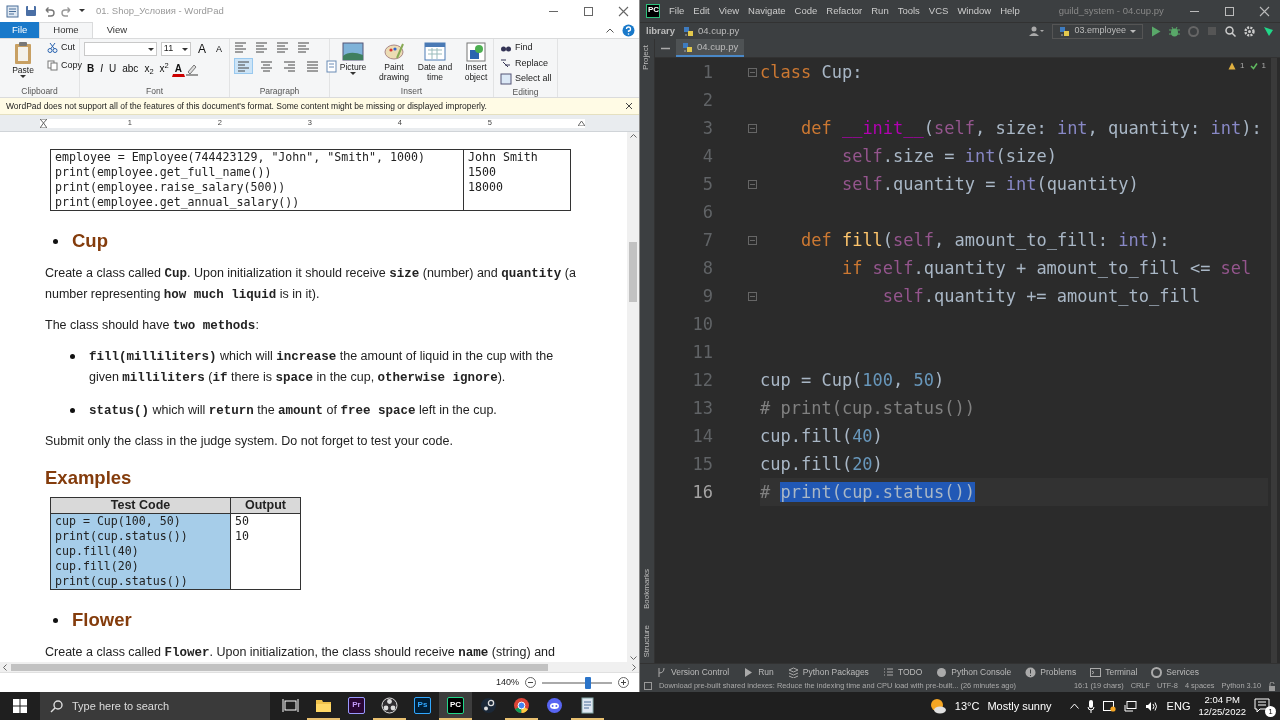 The height and width of the screenshot is (720, 1280). What do you see at coordinates (31, 11) in the screenshot?
I see `save-icon` at bounding box center [31, 11].